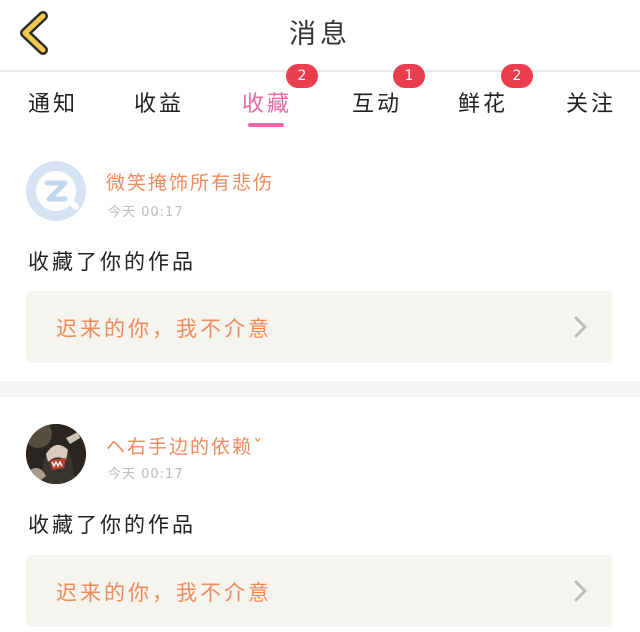 The width and height of the screenshot is (640, 632). I want to click on tab-following: 关注, so click(596, 101).